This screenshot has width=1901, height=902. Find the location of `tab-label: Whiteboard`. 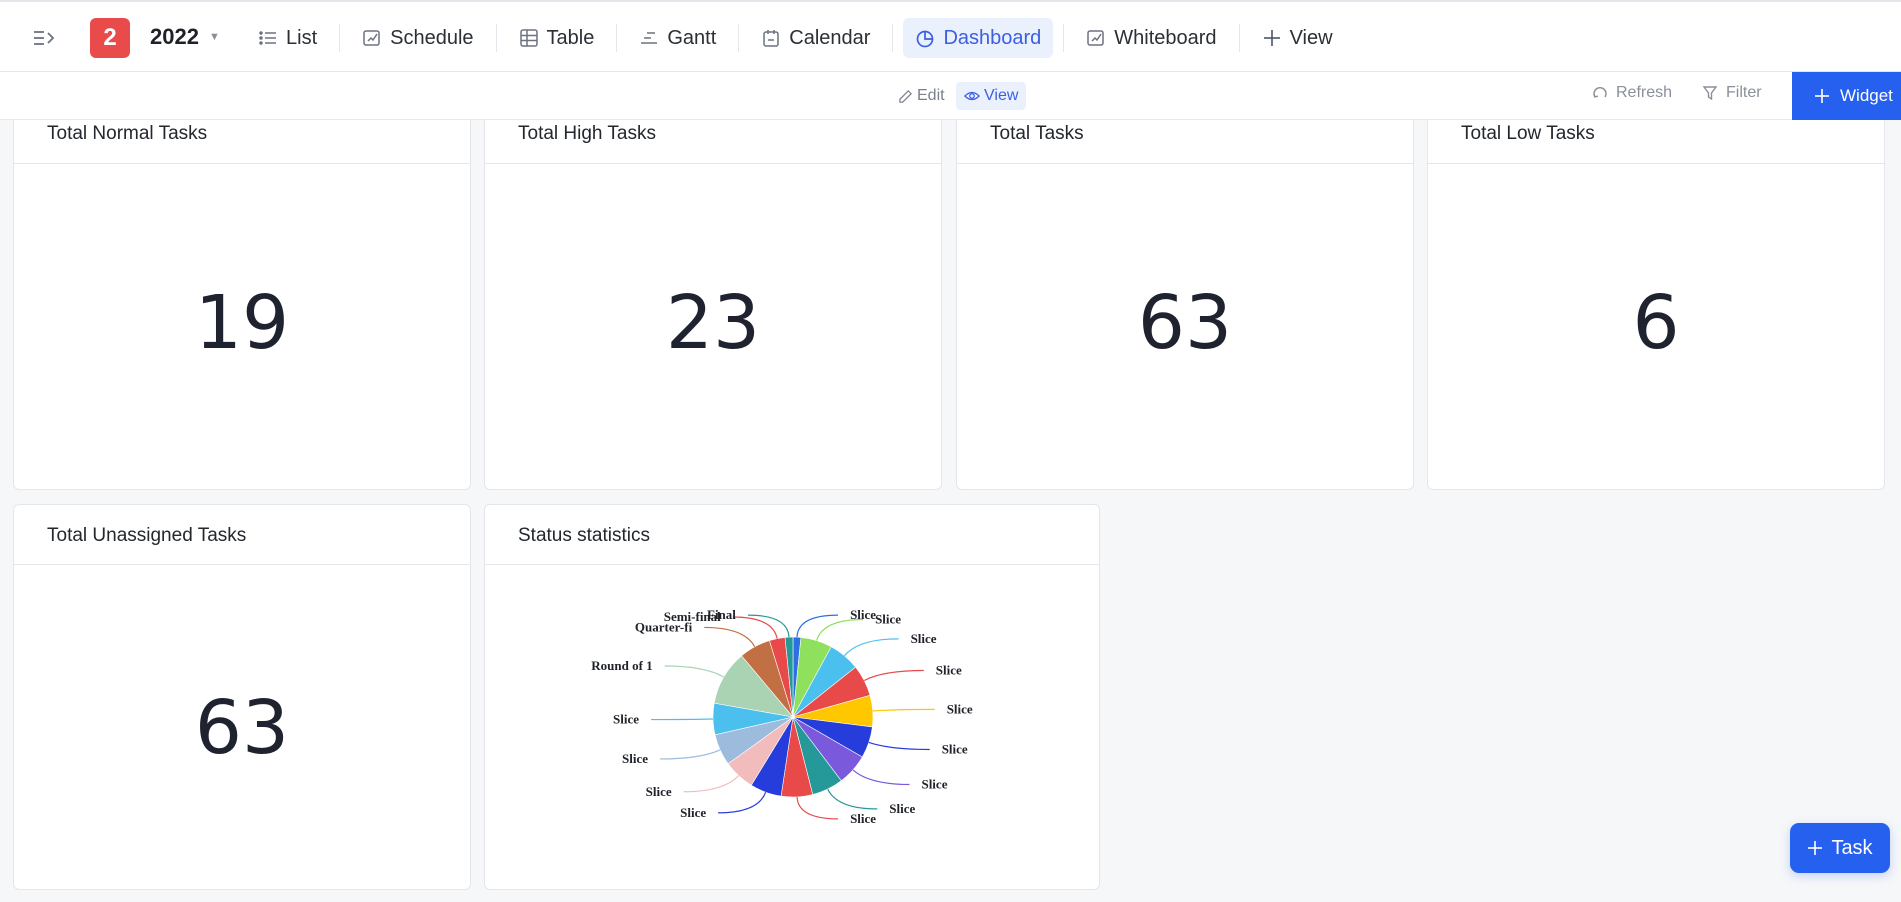

tab-label: Whiteboard is located at coordinates (1165, 37).